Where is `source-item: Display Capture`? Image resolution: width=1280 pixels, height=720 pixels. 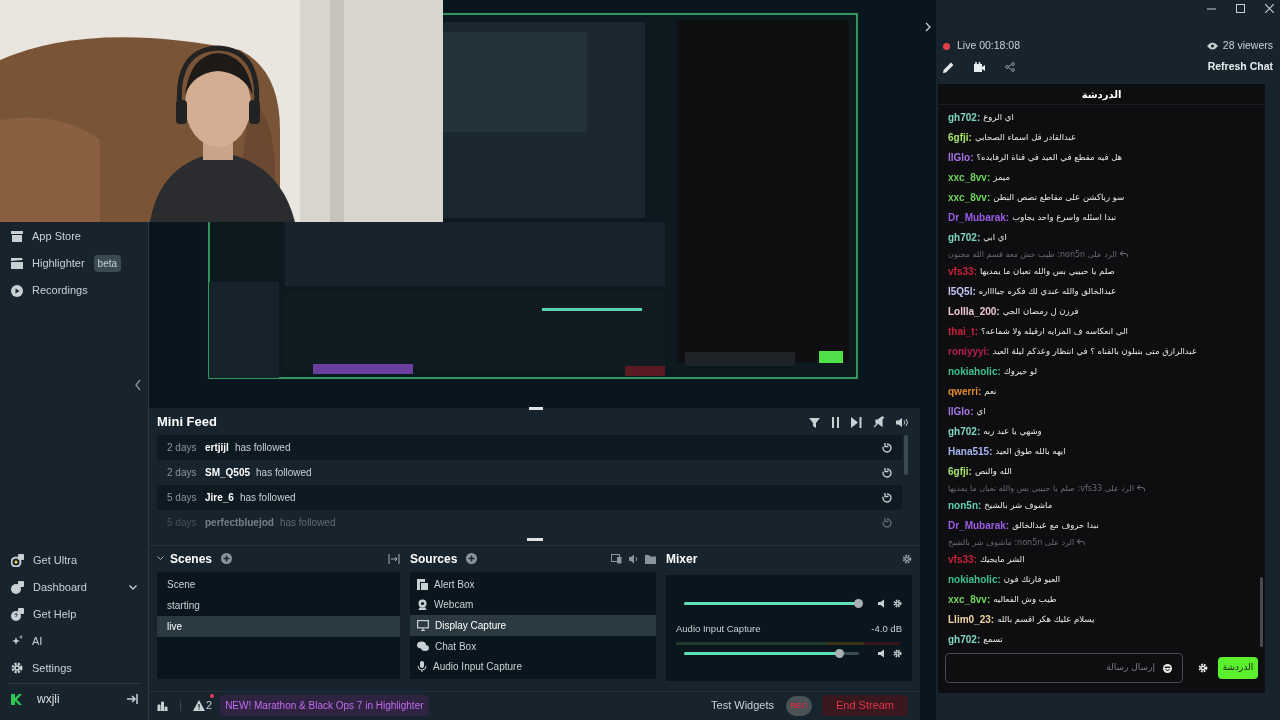
source-item: Display Capture is located at coordinates (533, 625).